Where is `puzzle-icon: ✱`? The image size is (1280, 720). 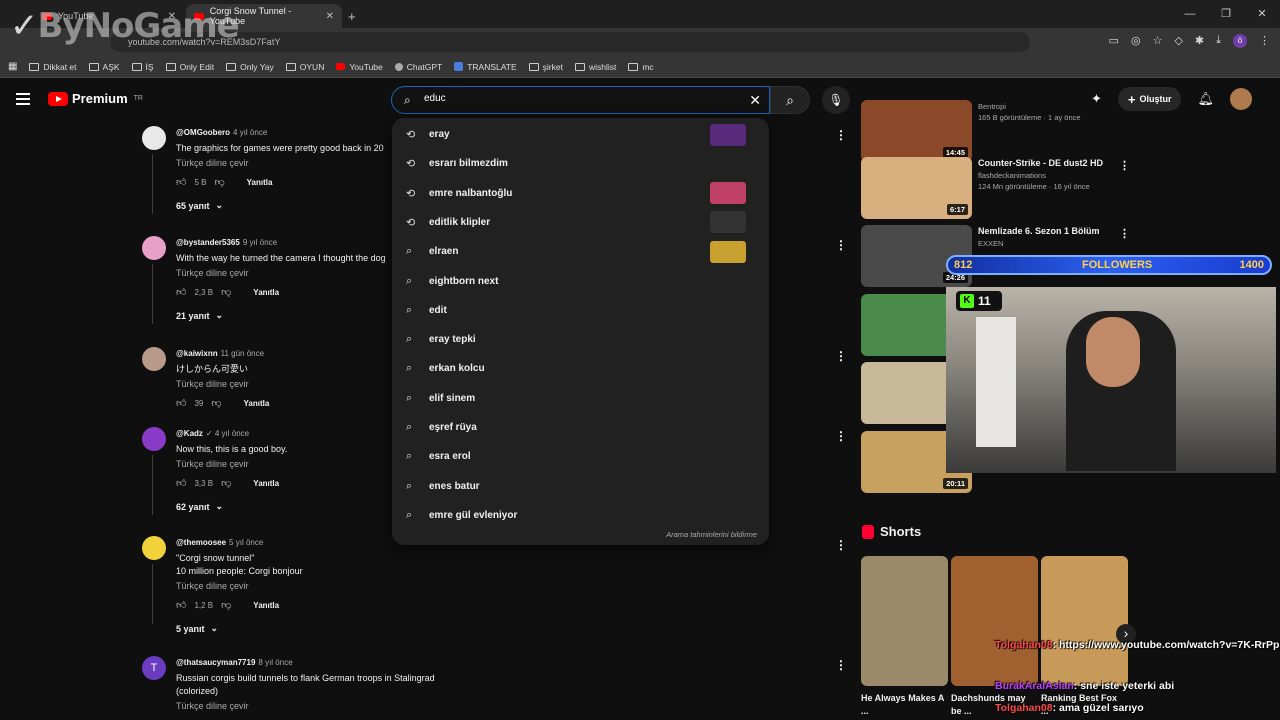 puzzle-icon: ✱ is located at coordinates (1199, 41).